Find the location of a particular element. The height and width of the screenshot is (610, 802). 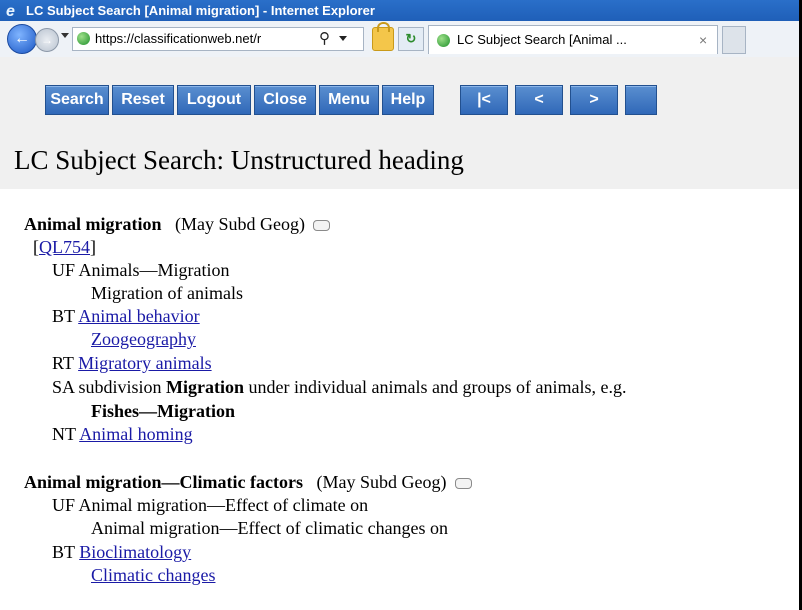

uf-line: UF Animal migration—Effect of climate on is located at coordinates (210, 505).